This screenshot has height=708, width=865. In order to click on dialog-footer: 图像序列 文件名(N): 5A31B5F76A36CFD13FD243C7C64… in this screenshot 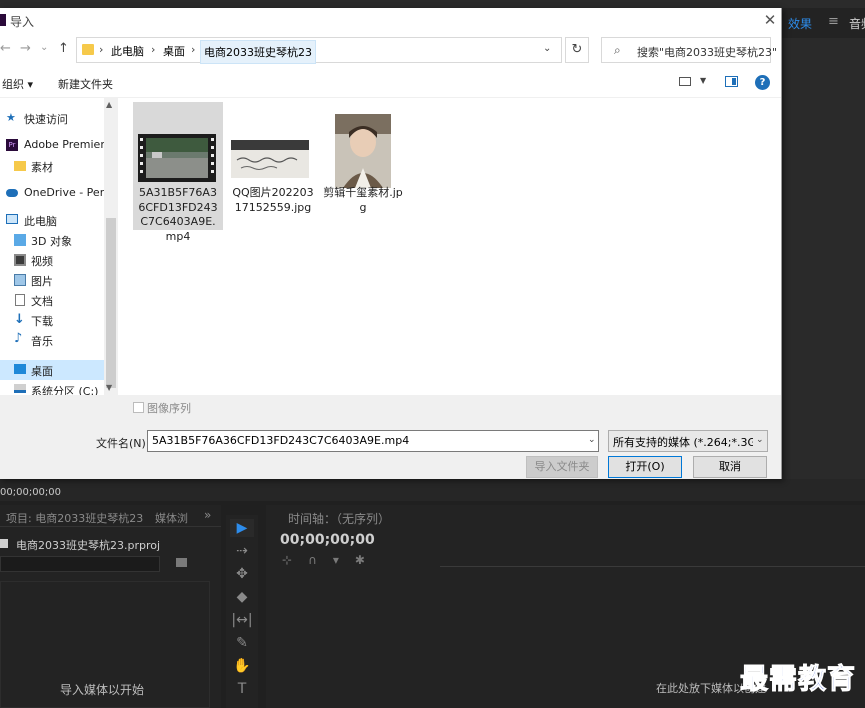, I will do `click(390, 437)`.